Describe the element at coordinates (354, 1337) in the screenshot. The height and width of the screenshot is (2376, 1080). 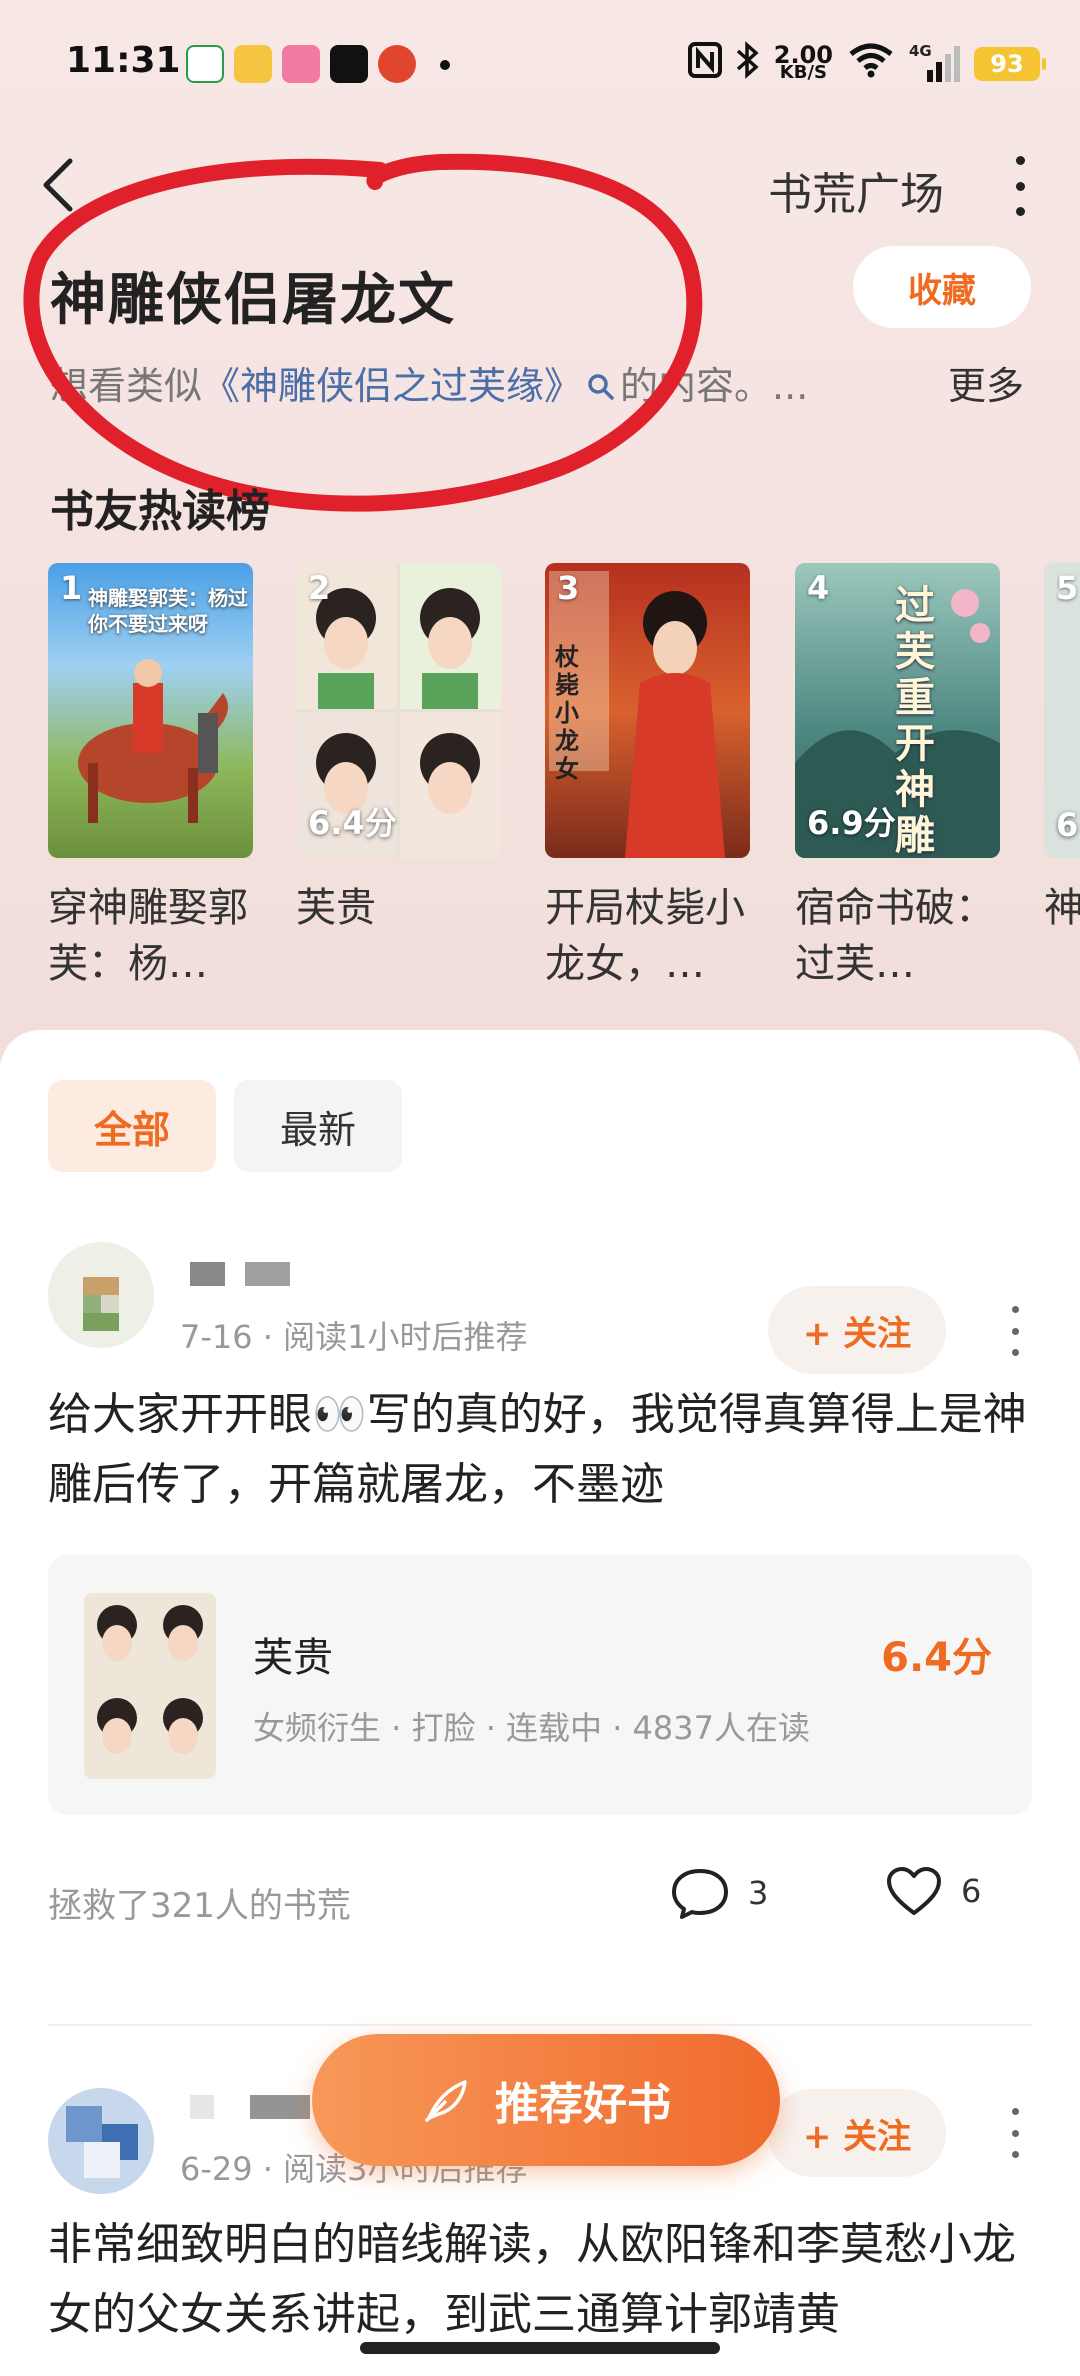
I see `post-meta: 7-16 · 阅读1小时后推荐` at that location.